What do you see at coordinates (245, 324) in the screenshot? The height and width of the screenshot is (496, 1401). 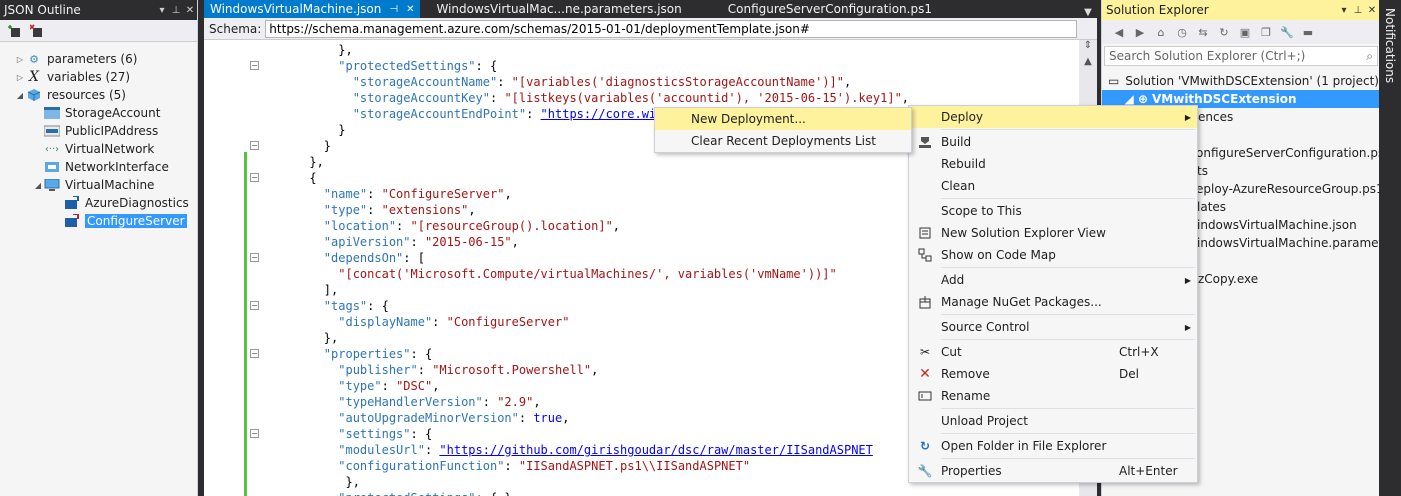 I see `change-indicator` at bounding box center [245, 324].